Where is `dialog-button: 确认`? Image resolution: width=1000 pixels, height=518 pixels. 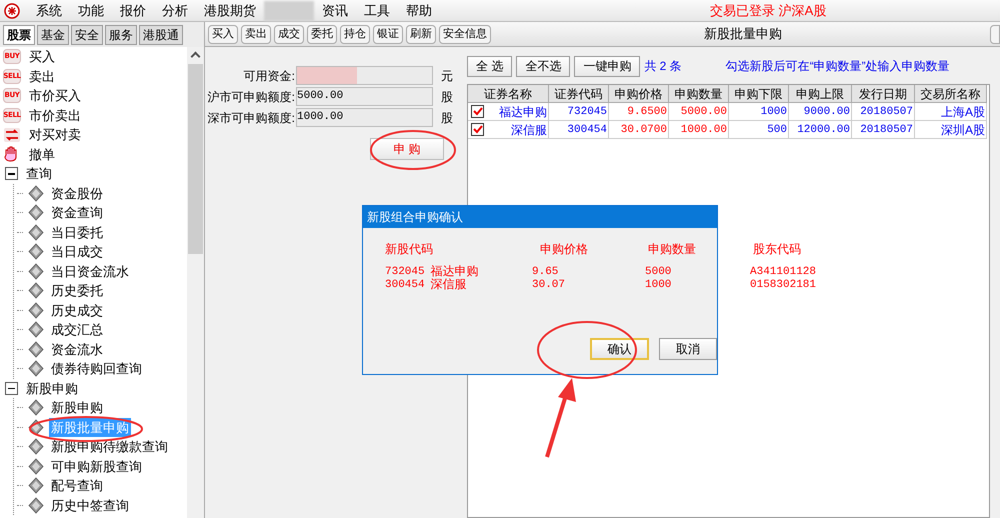 dialog-button: 确认 is located at coordinates (619, 349).